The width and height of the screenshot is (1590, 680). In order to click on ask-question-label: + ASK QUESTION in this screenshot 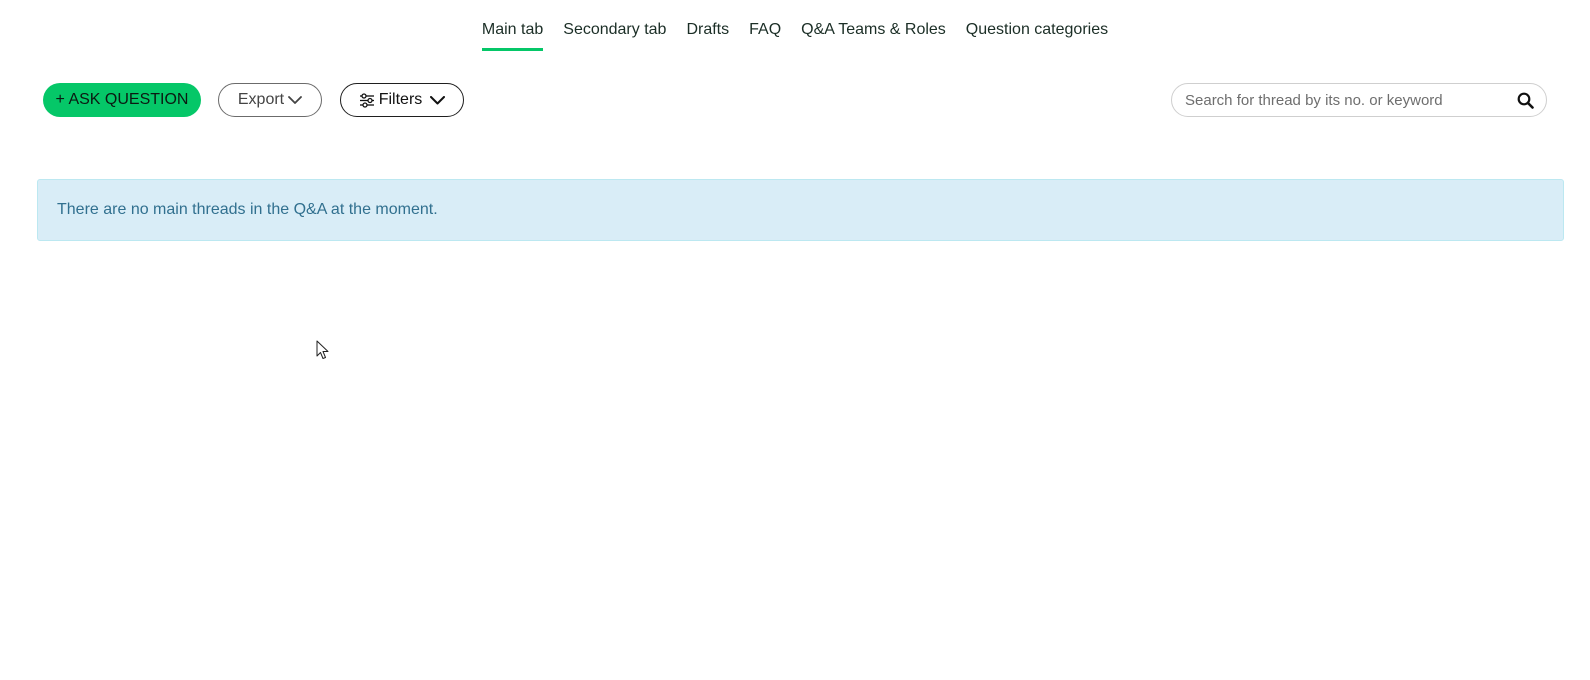, I will do `click(122, 99)`.